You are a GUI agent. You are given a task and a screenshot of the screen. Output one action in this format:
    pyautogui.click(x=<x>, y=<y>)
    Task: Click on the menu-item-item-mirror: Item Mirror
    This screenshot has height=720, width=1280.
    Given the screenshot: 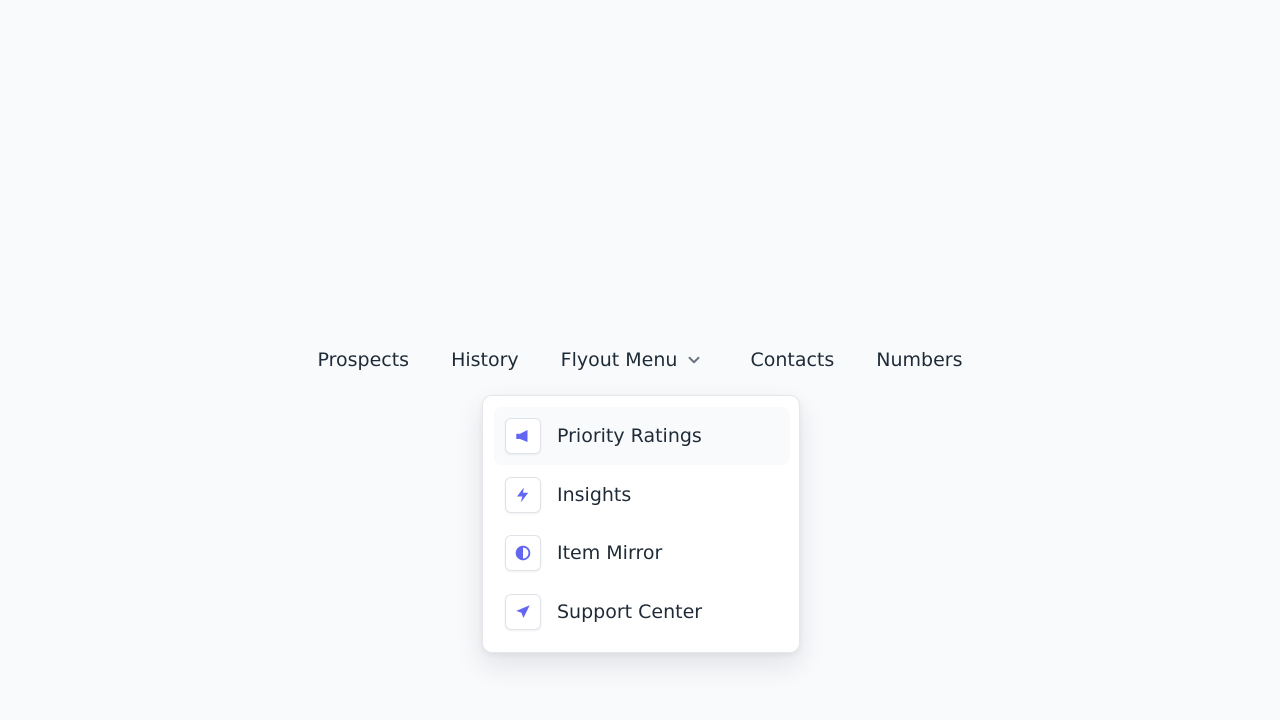 What is the action you would take?
    pyautogui.click(x=642, y=553)
    